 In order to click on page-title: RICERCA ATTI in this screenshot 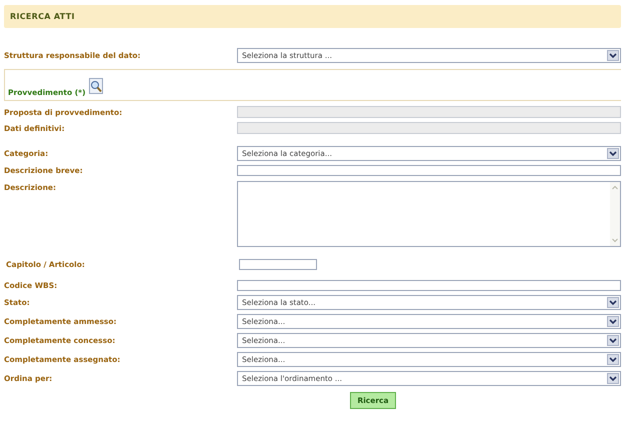, I will do `click(42, 16)`.